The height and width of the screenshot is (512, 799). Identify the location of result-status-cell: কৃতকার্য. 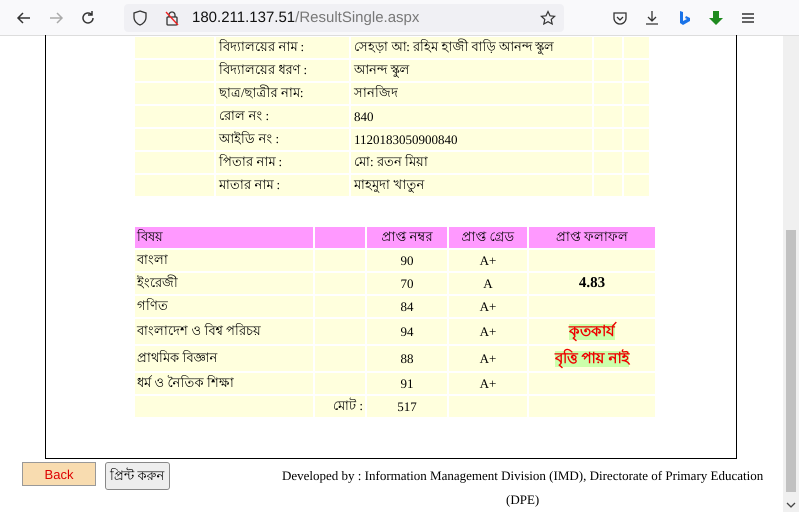
(592, 331).